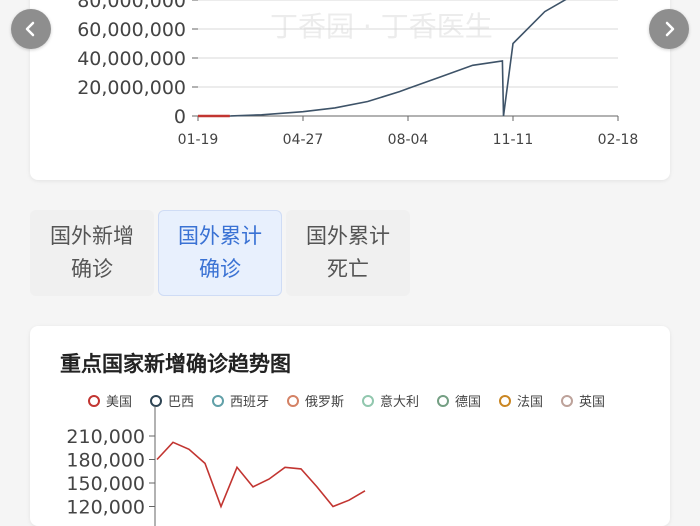 Image resolution: width=700 pixels, height=526 pixels. What do you see at coordinates (399, 402) in the screenshot?
I see `legend-label: 意大利` at bounding box center [399, 402].